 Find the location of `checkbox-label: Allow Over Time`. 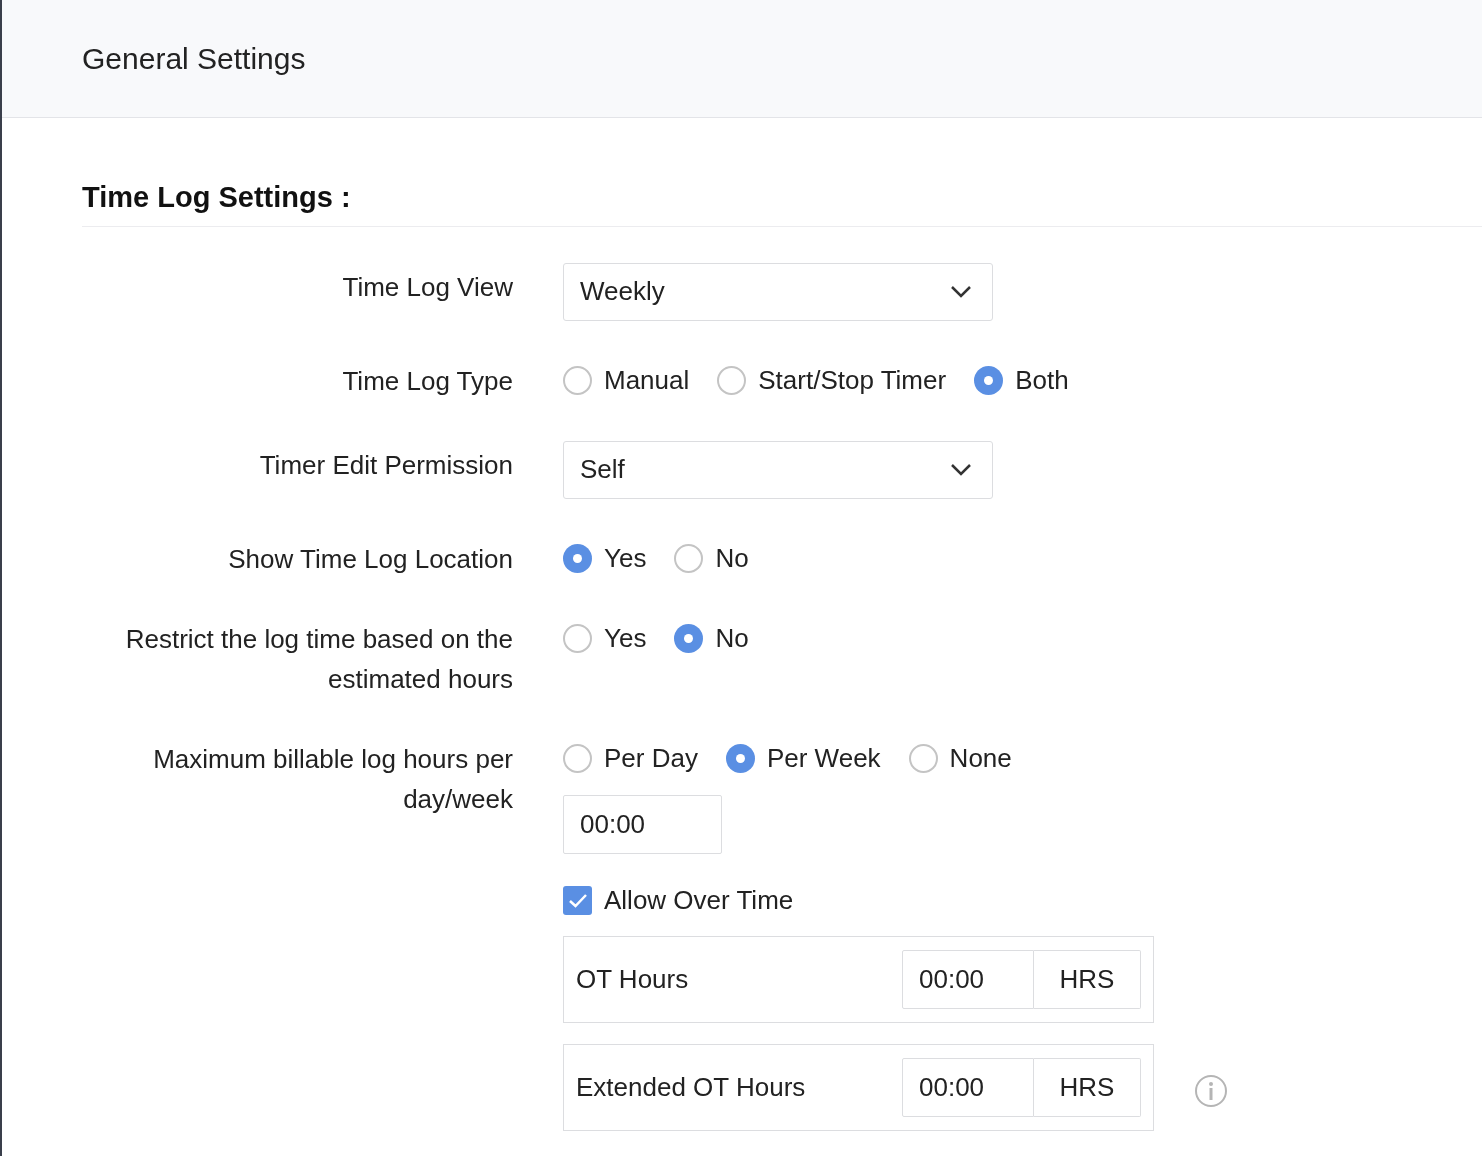

checkbox-label: Allow Over Time is located at coordinates (699, 900).